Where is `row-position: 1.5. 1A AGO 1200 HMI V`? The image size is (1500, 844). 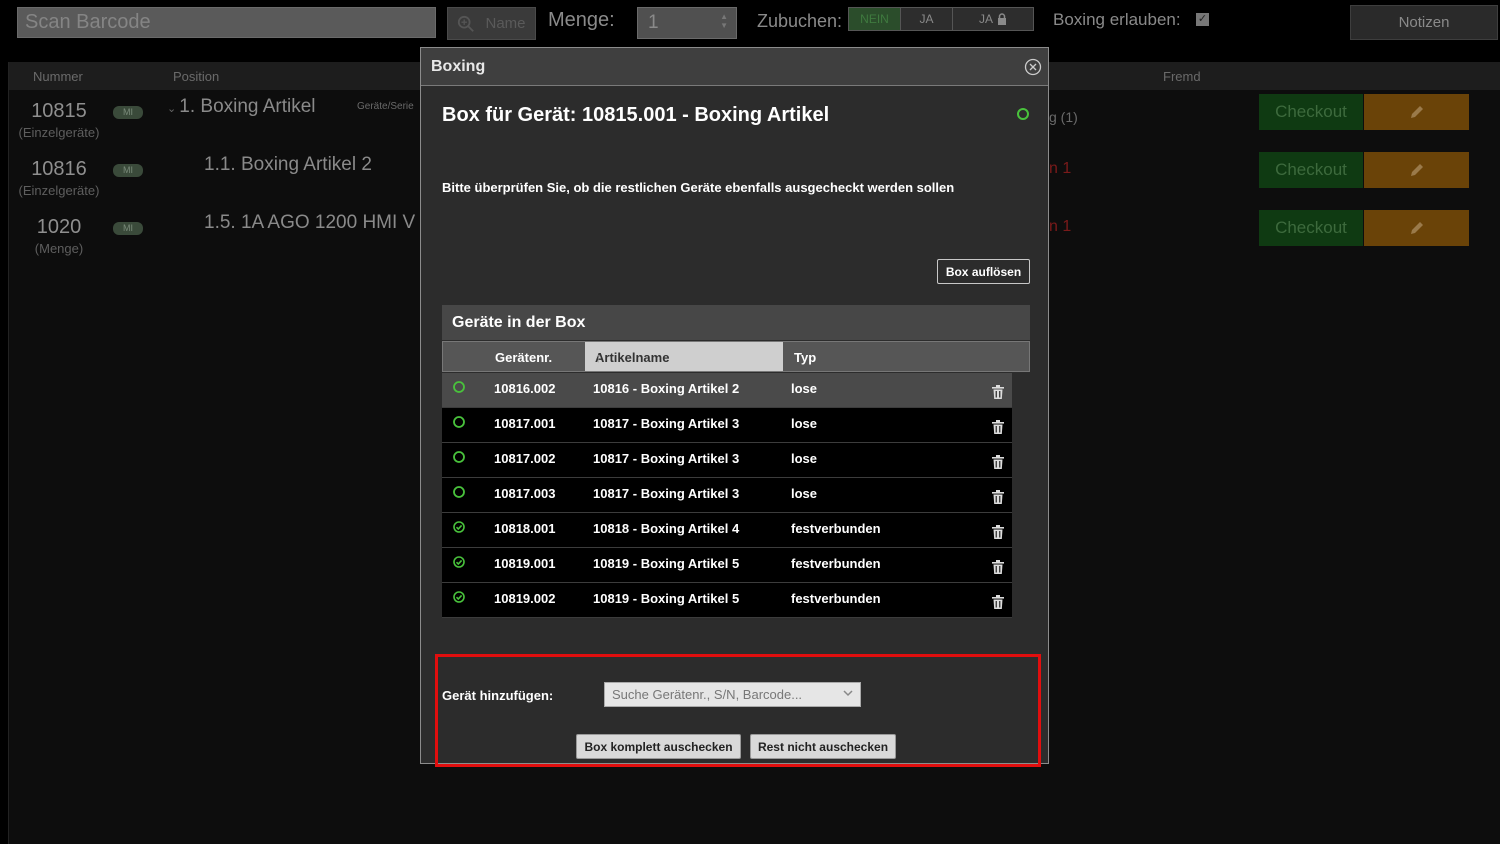 row-position: 1.5. 1A AGO 1200 HMI V is located at coordinates (310, 222).